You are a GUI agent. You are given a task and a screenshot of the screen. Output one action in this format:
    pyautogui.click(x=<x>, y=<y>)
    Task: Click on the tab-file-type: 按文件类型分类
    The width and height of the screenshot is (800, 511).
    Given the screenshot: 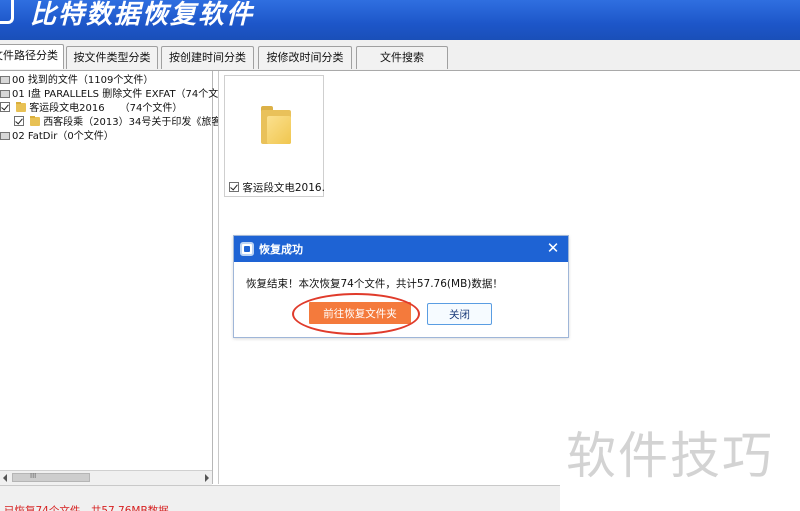 What is the action you would take?
    pyautogui.click(x=112, y=57)
    